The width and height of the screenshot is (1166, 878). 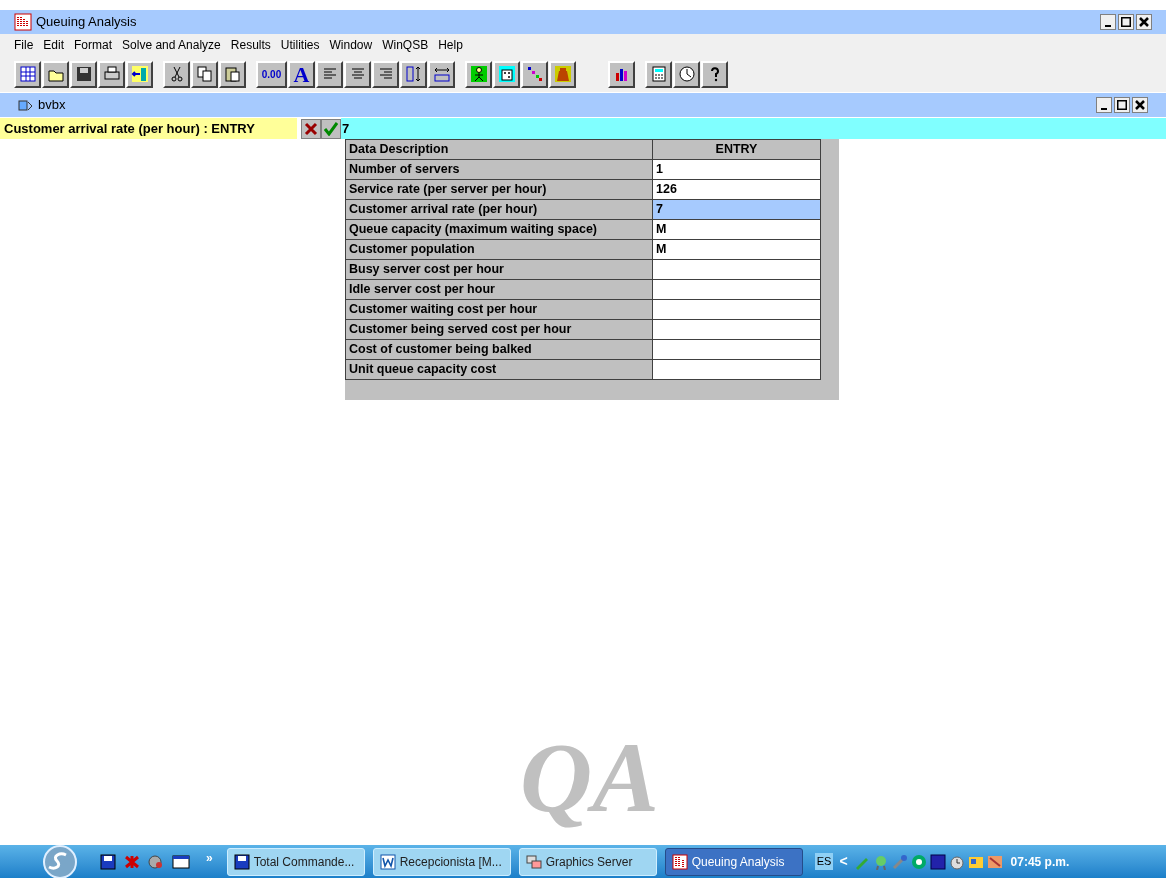 I want to click on check-icon, so click(x=331, y=128).